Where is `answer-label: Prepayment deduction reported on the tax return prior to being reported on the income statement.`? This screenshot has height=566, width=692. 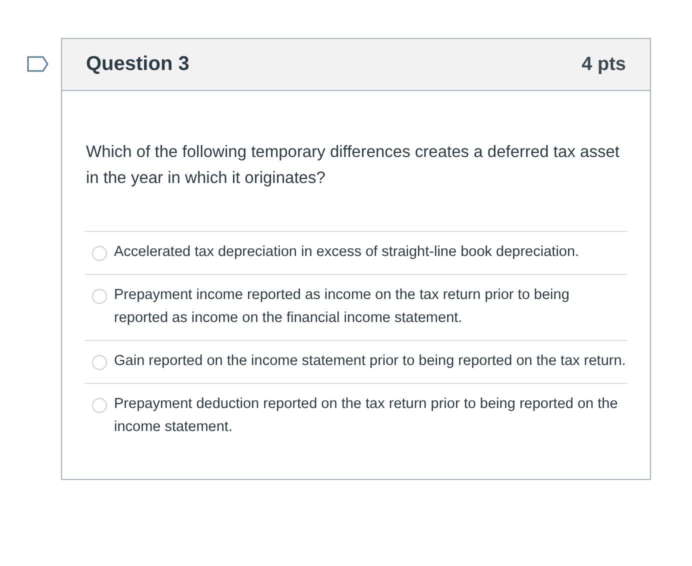 answer-label: Prepayment deduction reported on the tax return prior to being reported on the income statement. is located at coordinates (370, 416).